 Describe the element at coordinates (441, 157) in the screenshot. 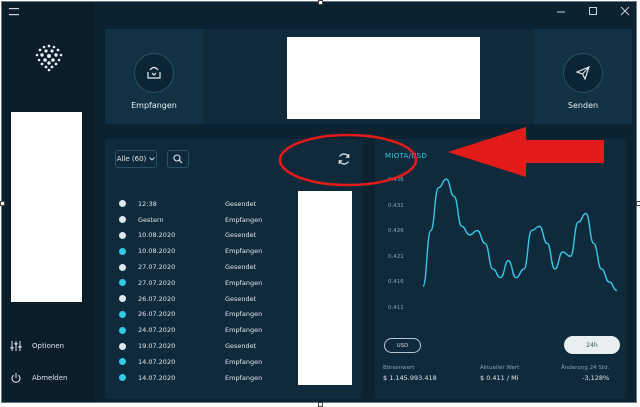

I see `red-annotation-layer` at that location.